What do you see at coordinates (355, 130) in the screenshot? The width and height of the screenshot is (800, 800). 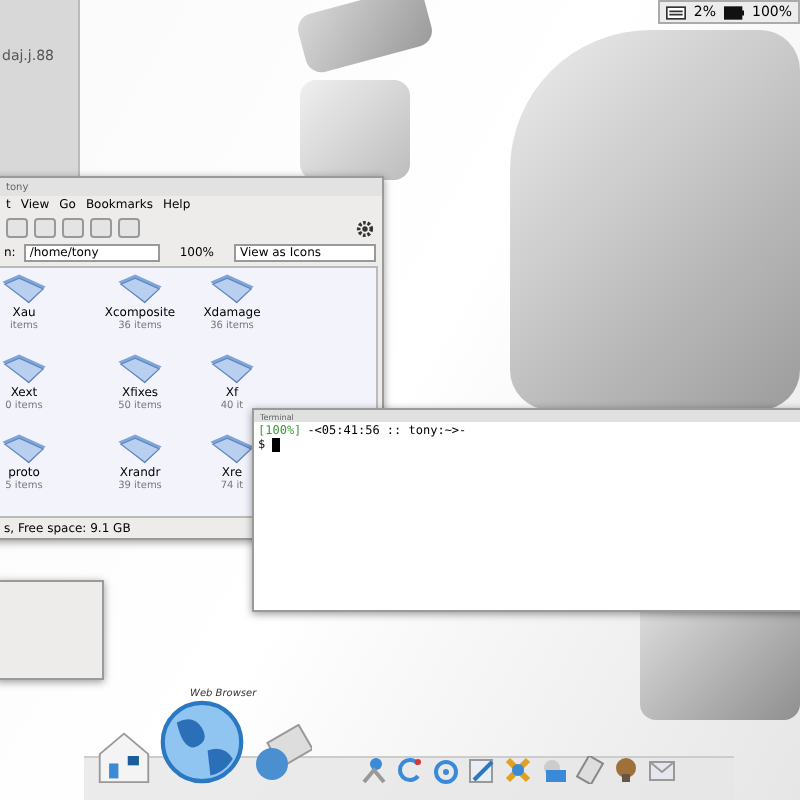 I see `cube-drawing` at bounding box center [355, 130].